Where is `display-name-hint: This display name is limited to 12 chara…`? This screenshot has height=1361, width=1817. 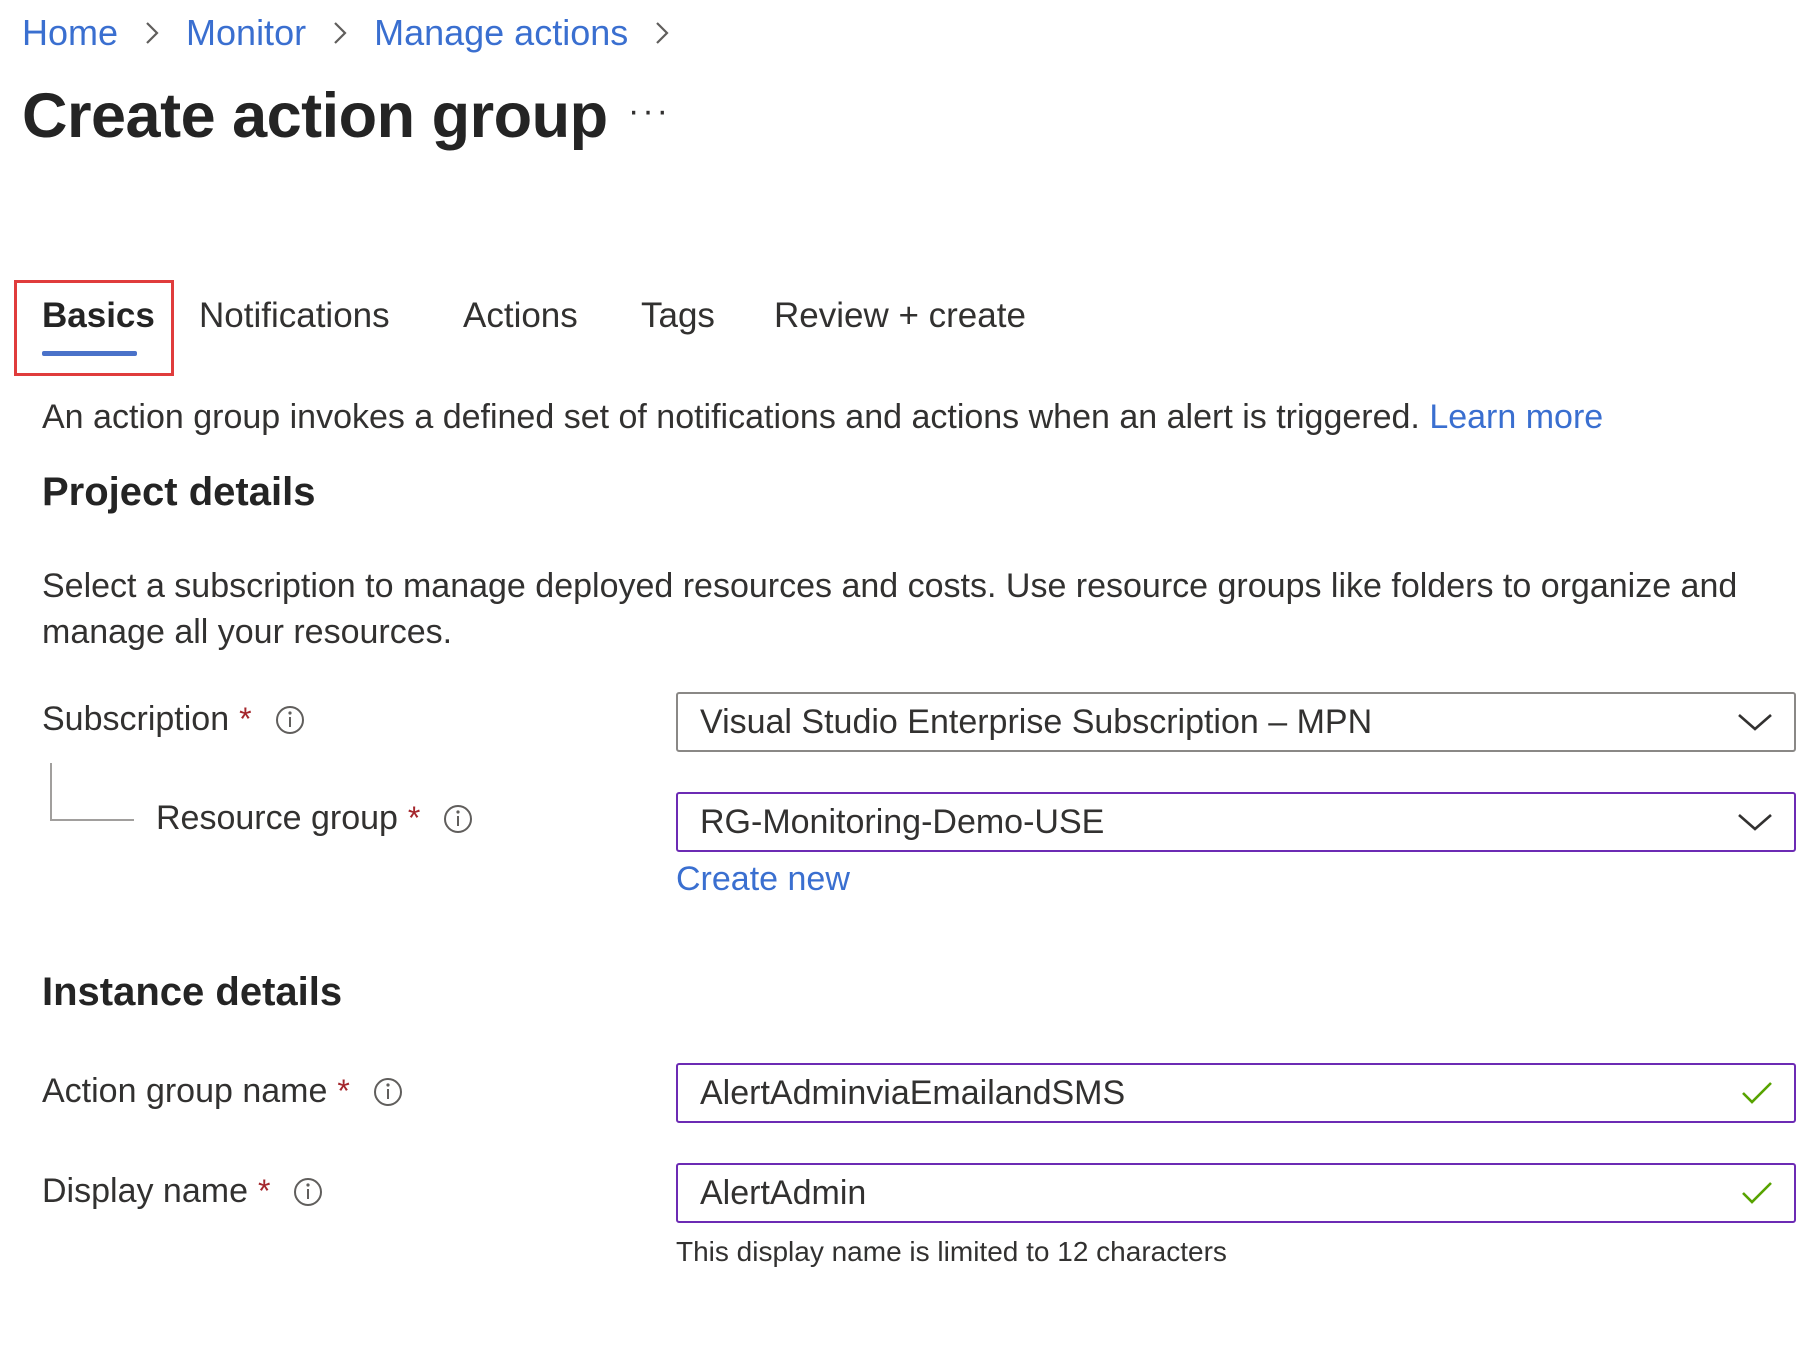 display-name-hint: This display name is limited to 12 chara… is located at coordinates (951, 1251).